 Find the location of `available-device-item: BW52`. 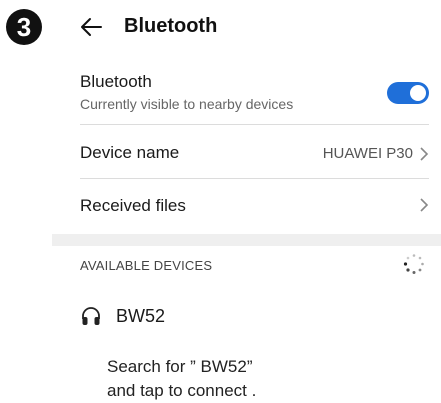

available-device-item: BW52 is located at coordinates (122, 316).